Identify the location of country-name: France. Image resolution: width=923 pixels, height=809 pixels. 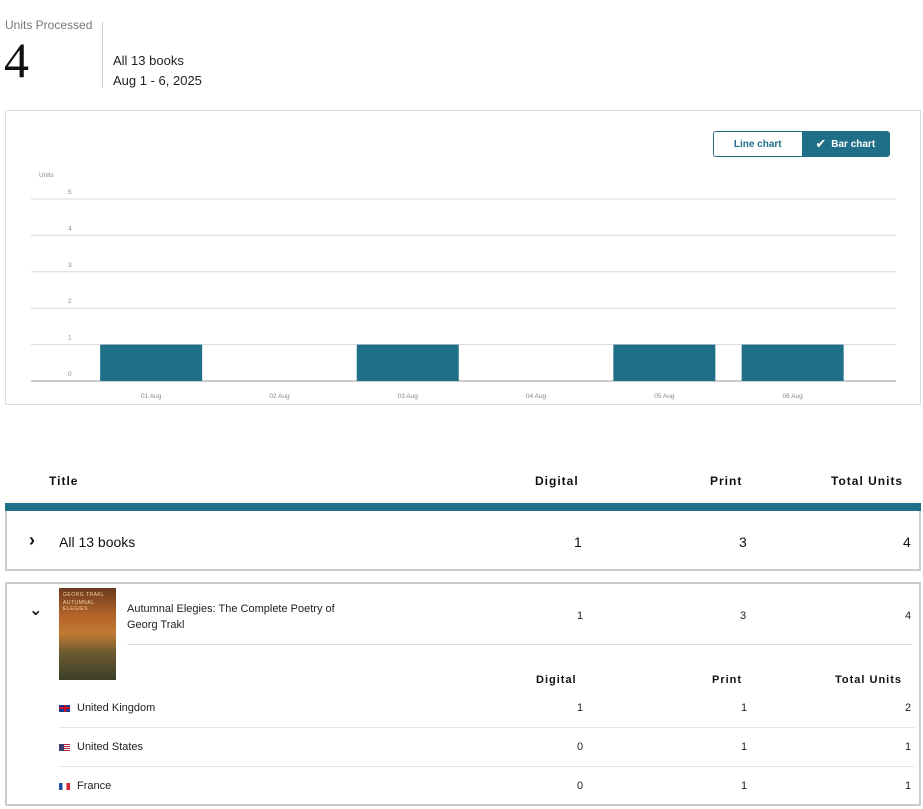
(94, 786).